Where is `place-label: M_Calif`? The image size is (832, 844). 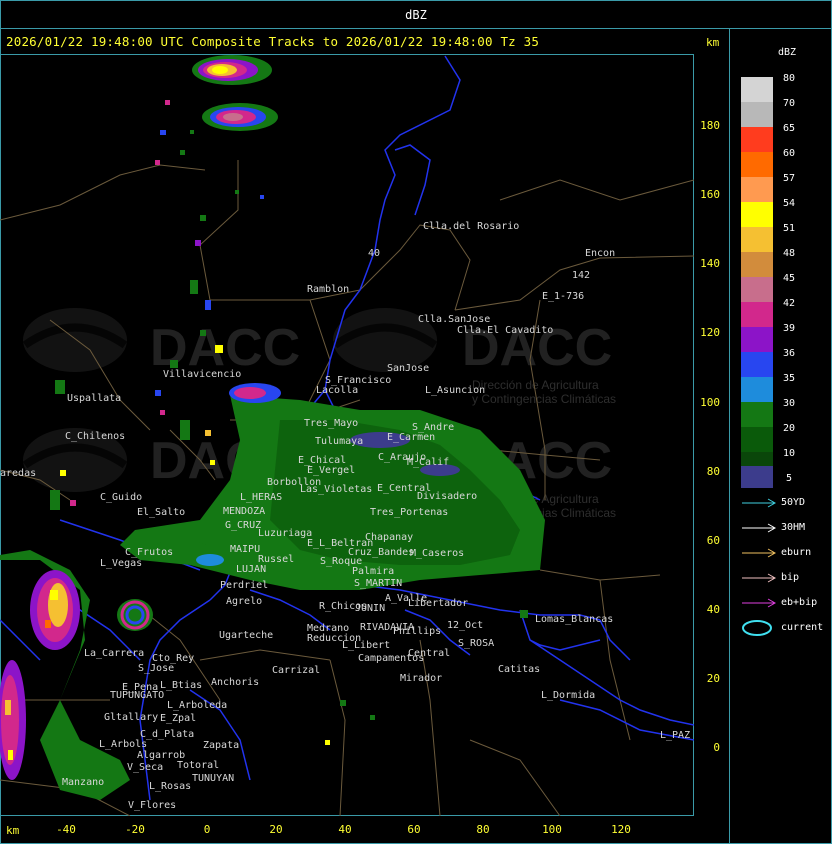
place-label: M_Calif is located at coordinates (428, 462).